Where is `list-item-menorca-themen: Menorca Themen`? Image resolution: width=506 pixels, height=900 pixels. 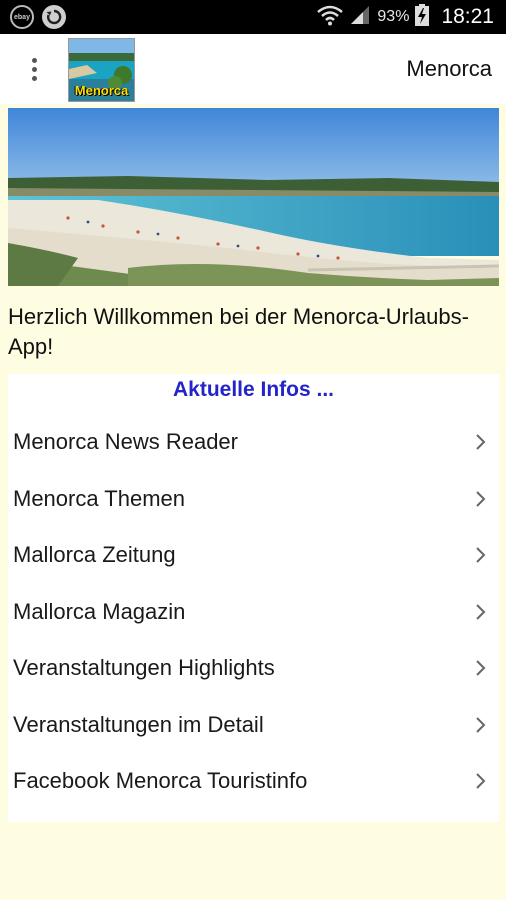
list-item-menorca-themen: Menorca Themen is located at coordinates (253, 499).